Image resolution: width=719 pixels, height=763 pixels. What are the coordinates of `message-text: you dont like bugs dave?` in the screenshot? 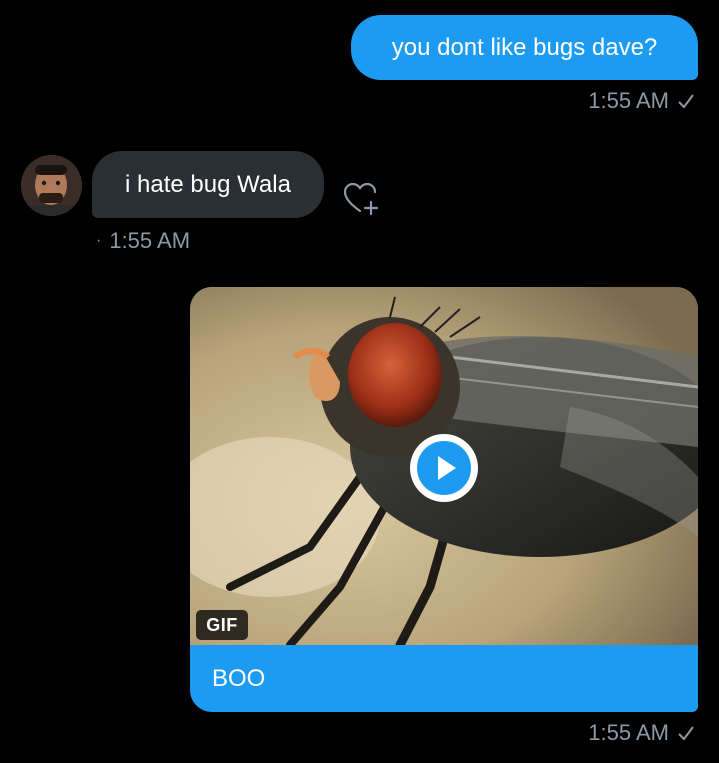 It's located at (524, 47).